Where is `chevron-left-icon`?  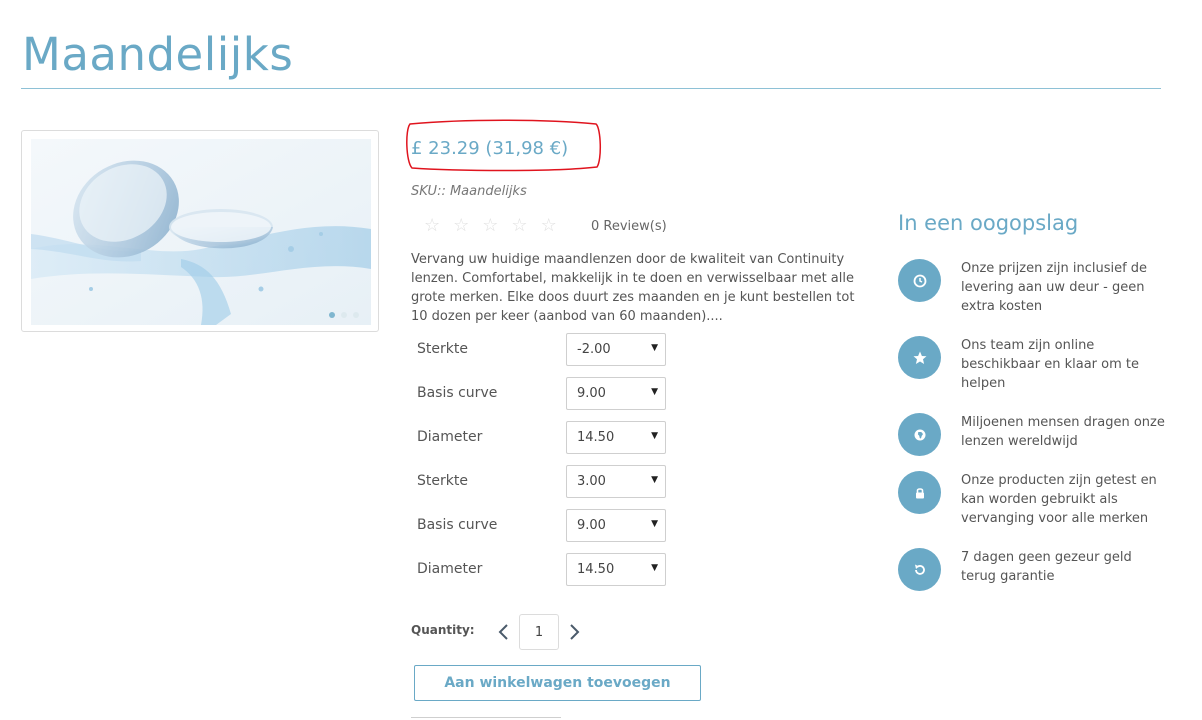 chevron-left-icon is located at coordinates (503, 632).